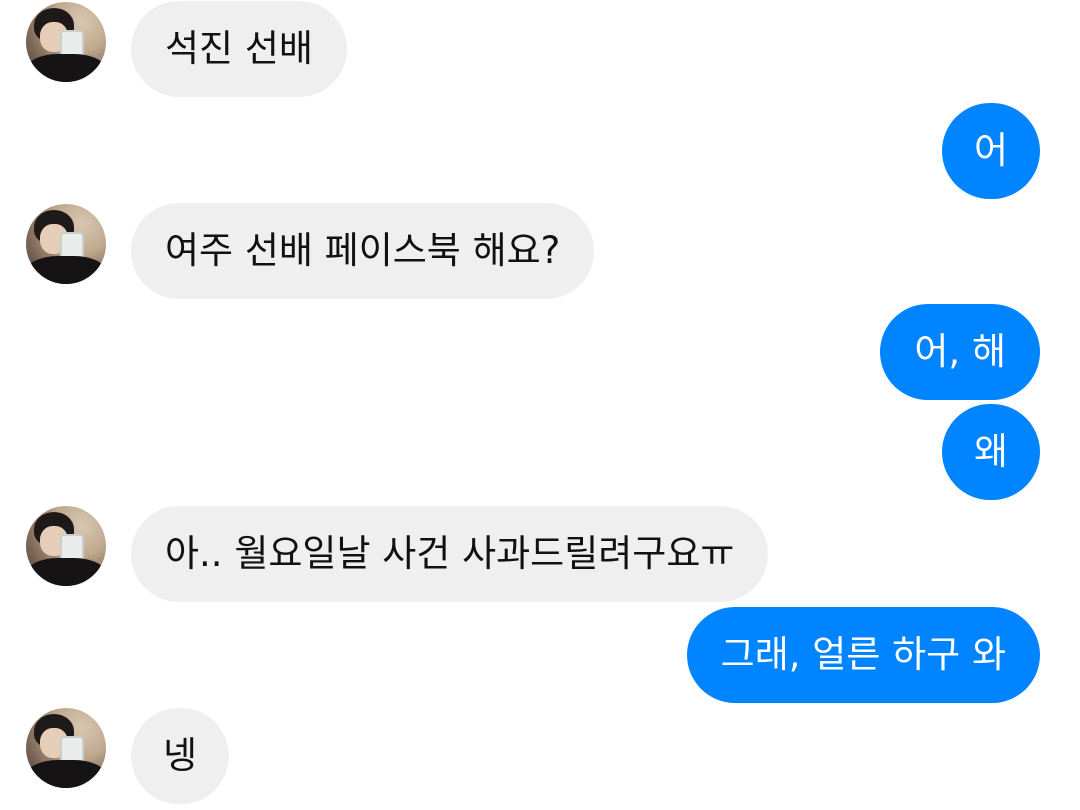 The image size is (1080, 810). Describe the element at coordinates (363, 251) in the screenshot. I see `incoming-message-bubble: 여주 선배 페이스북 해요?` at that location.